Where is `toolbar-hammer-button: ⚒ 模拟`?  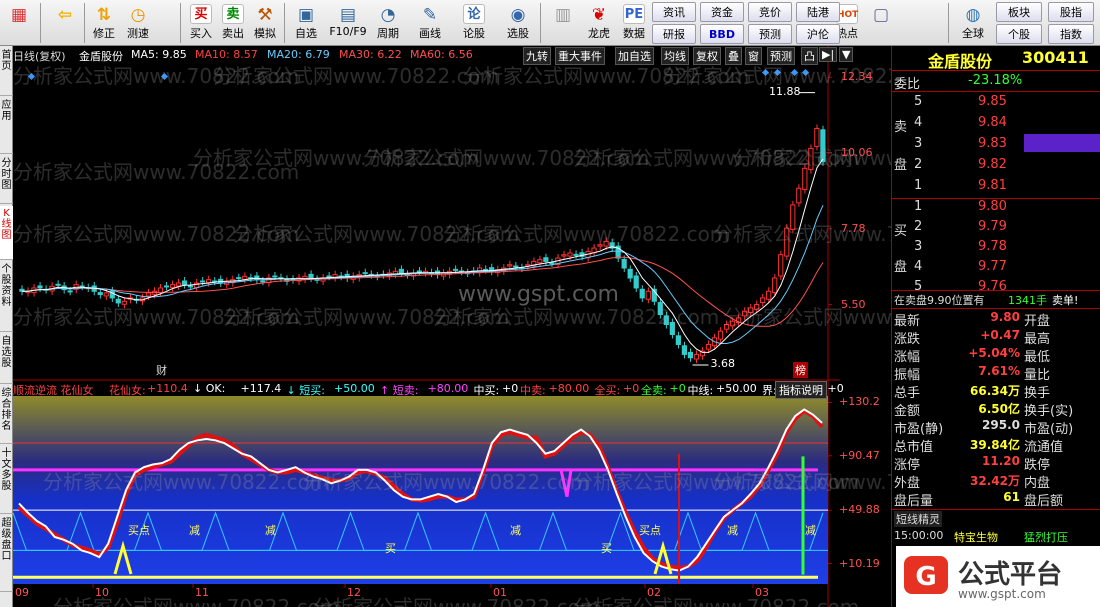 toolbar-hammer-button: ⚒ 模拟 is located at coordinates (265, 23).